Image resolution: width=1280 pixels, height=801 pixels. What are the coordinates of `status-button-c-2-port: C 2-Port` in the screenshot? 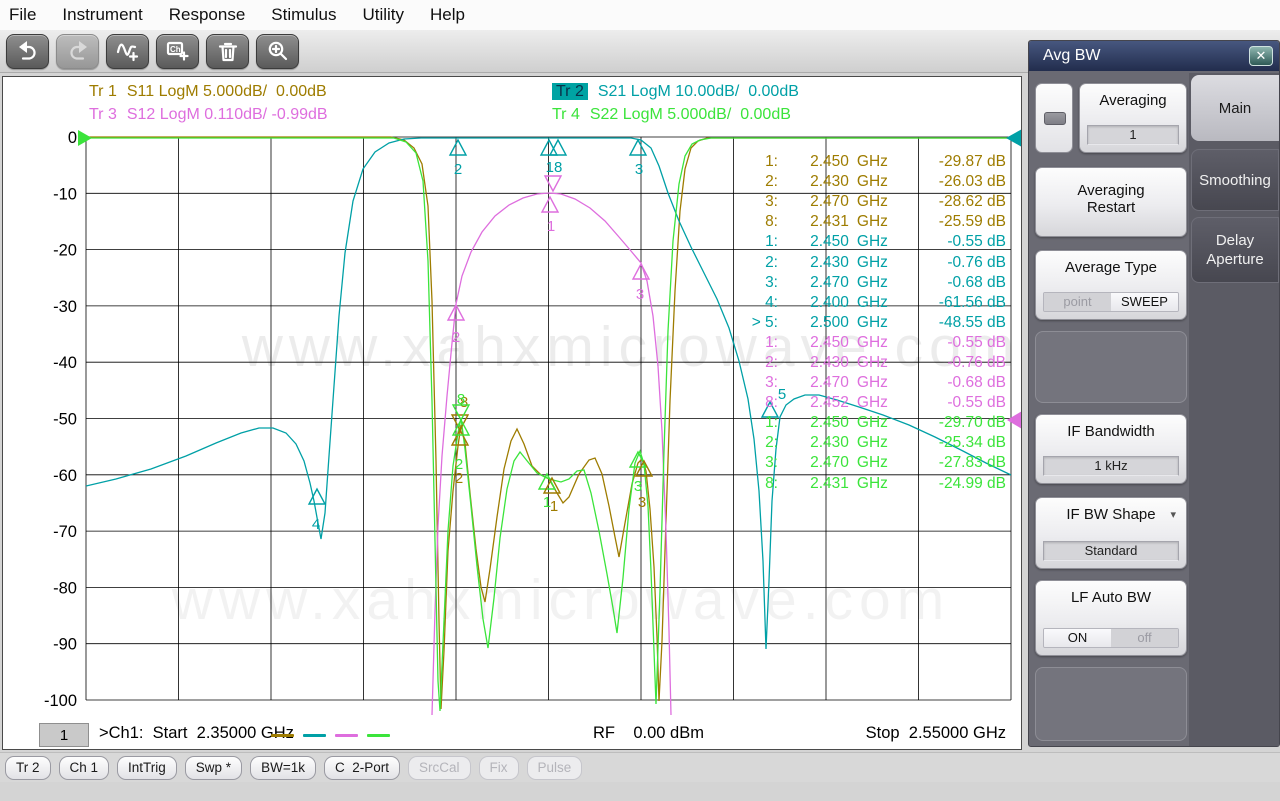 It's located at (361, 767).